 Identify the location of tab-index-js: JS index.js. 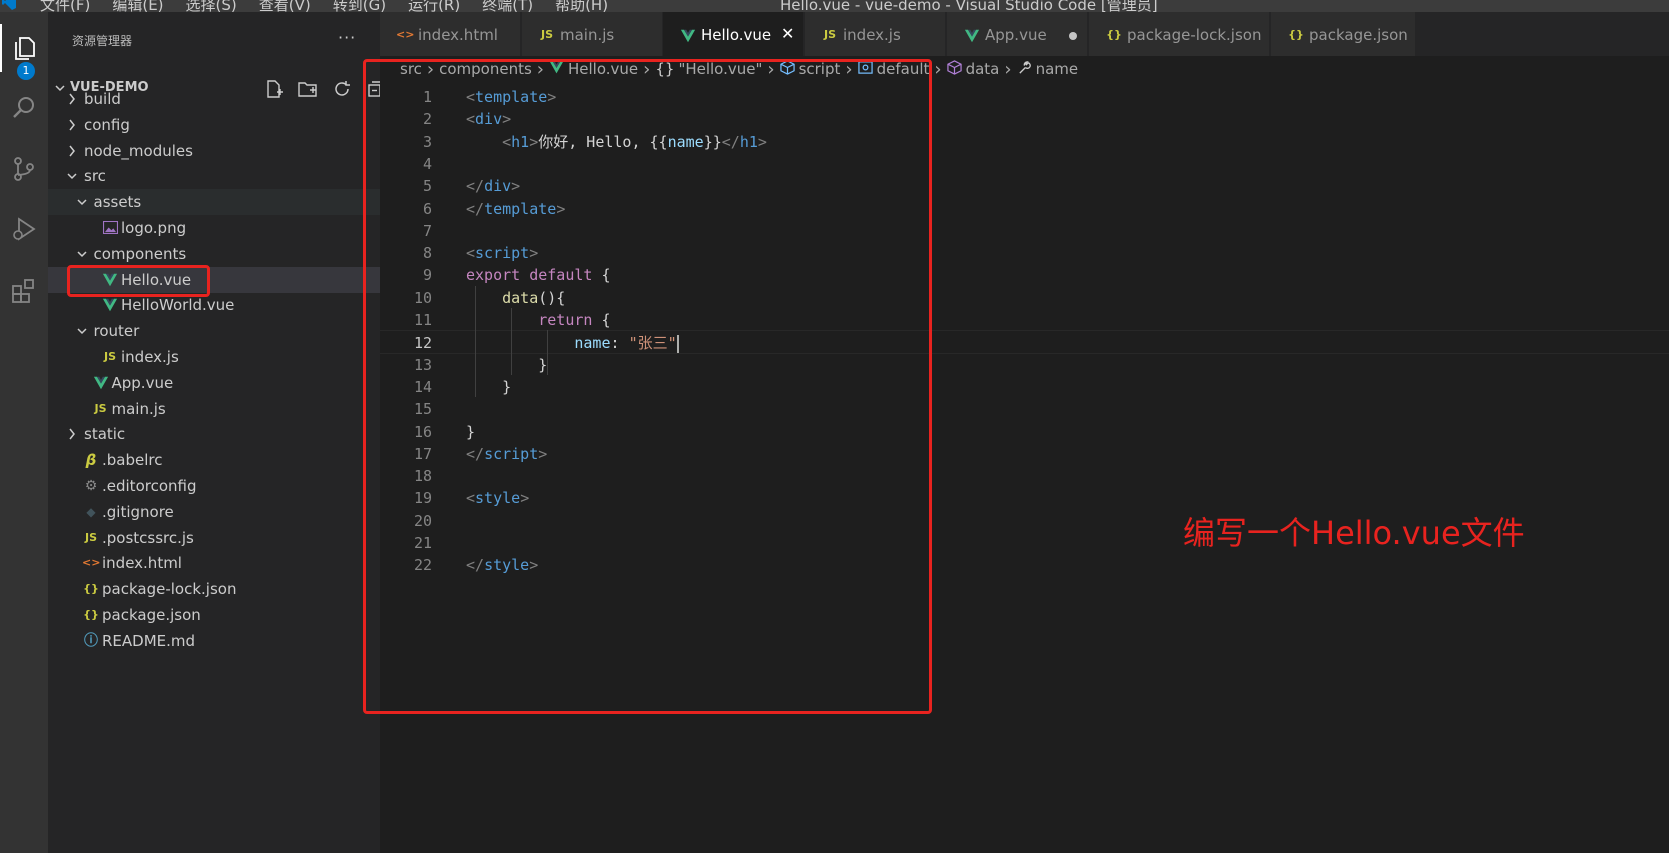
(875, 34).